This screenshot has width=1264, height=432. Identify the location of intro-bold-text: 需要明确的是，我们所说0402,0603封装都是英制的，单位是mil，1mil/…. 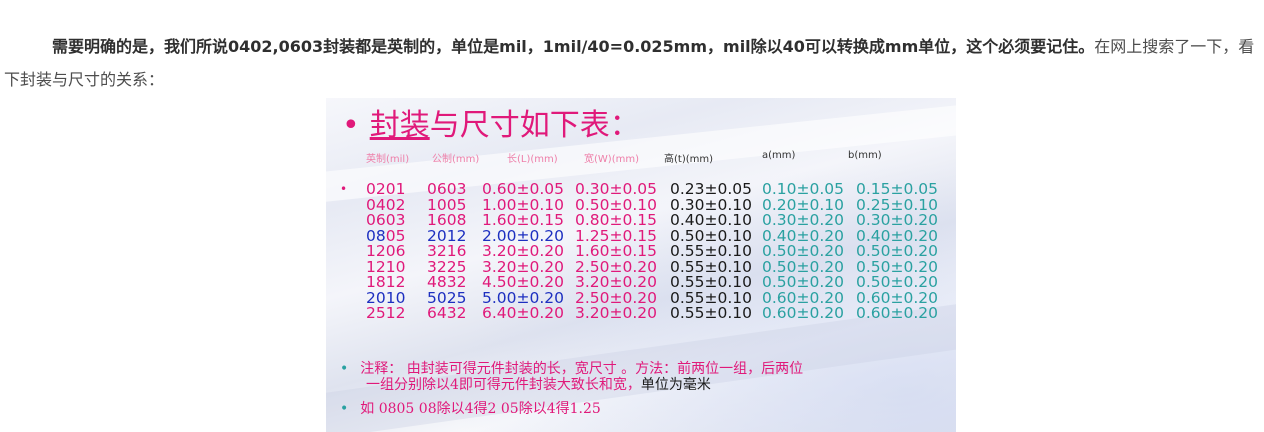
(573, 46).